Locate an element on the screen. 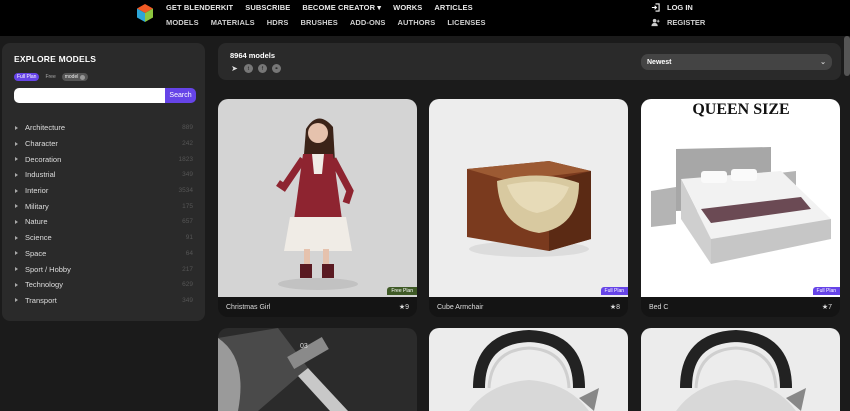 Image resolution: width=850 pixels, height=411 pixels. nav-materials: MATERIALS is located at coordinates (233, 22).